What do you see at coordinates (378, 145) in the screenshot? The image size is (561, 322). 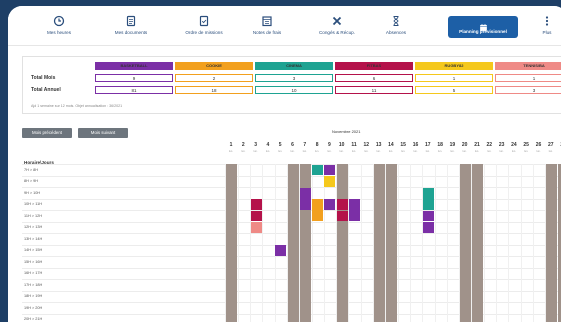 I see `day-number: 13` at bounding box center [378, 145].